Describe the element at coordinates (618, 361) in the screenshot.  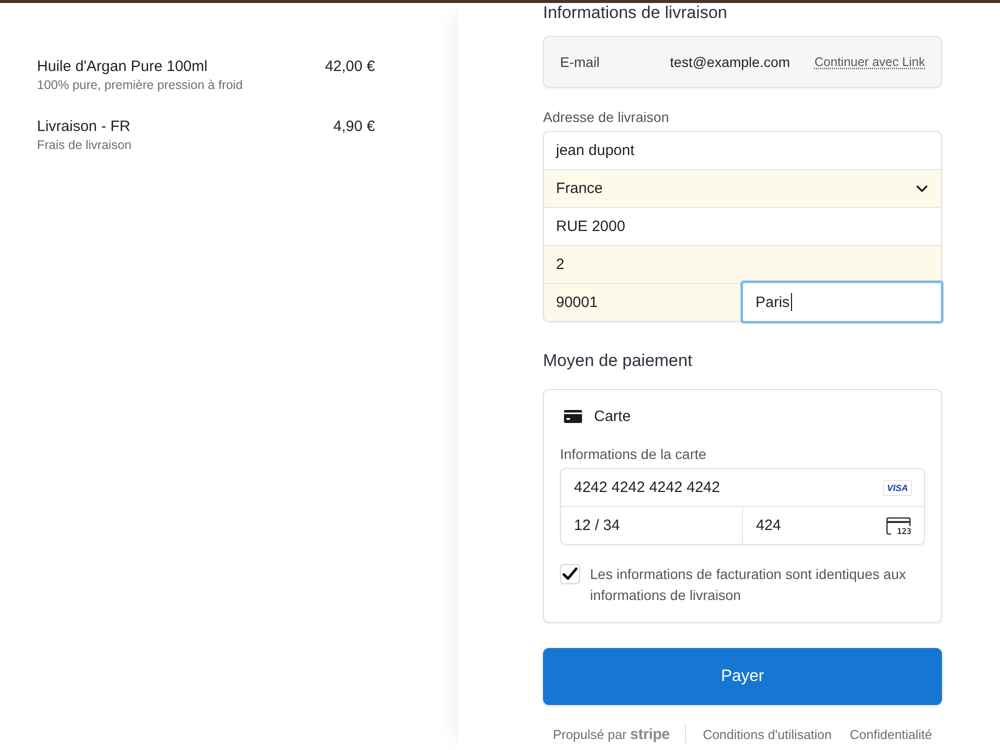
I see `section-heading: Moyen de paiement` at that location.